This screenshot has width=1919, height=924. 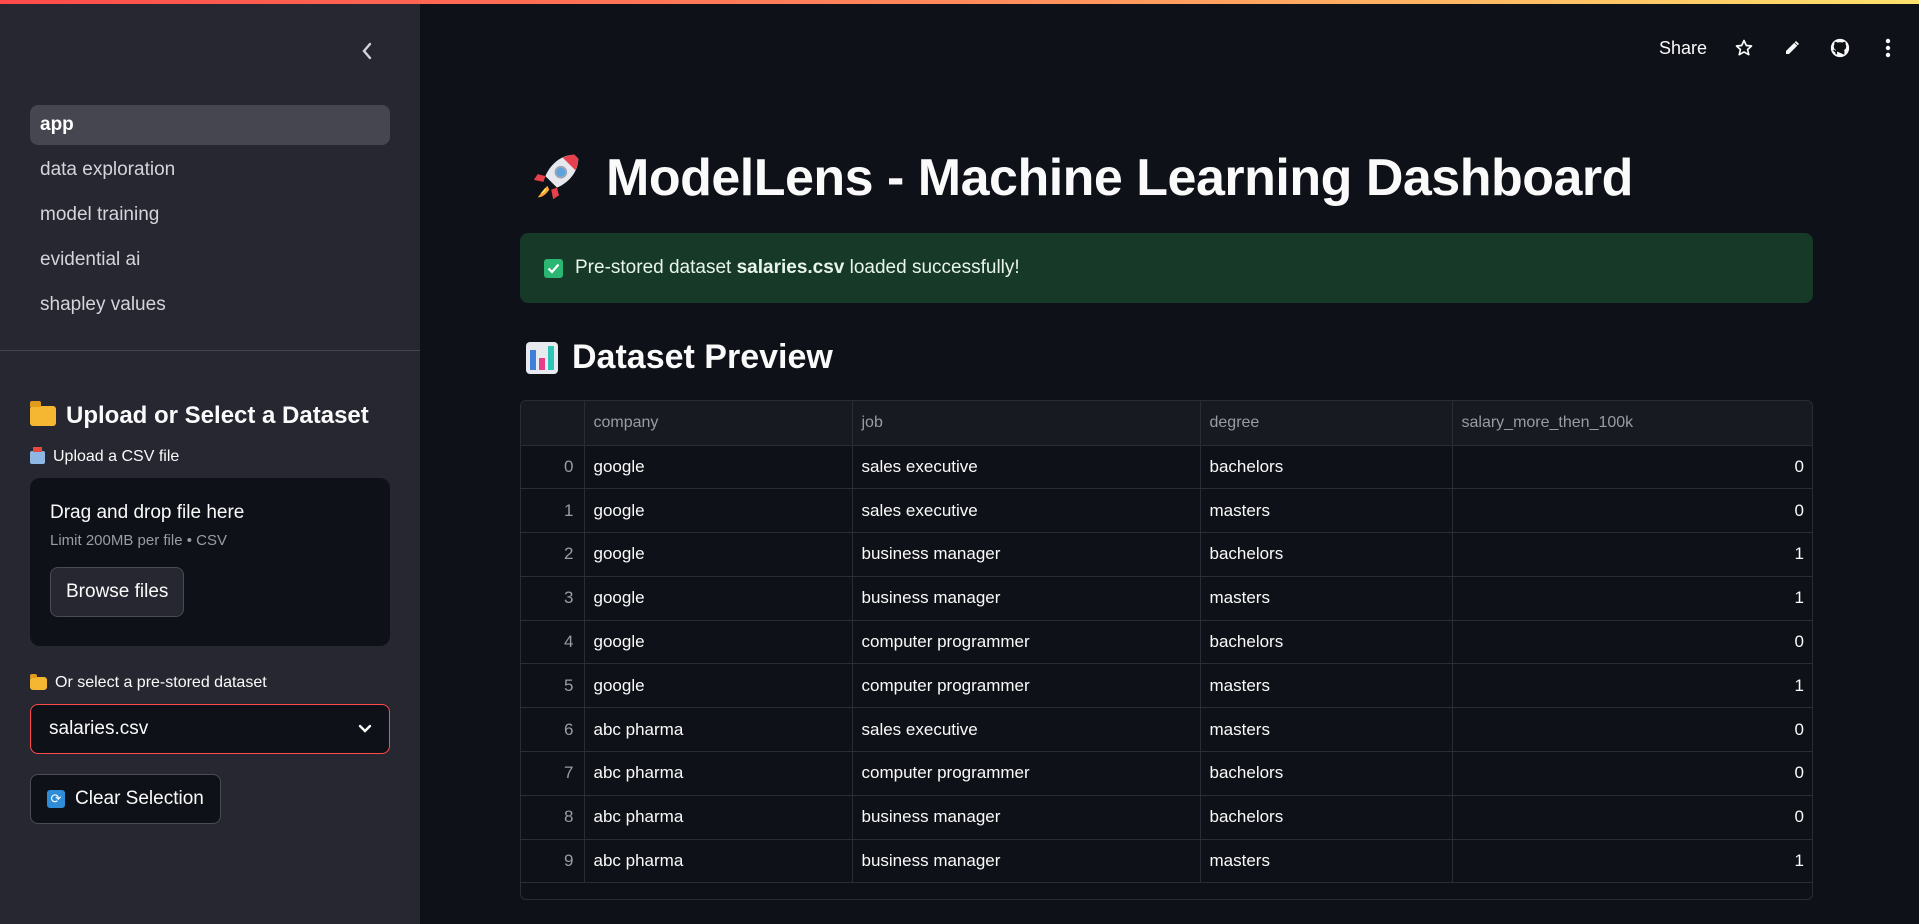 I want to click on dataset-preview-title: Dataset Preview, so click(x=702, y=357).